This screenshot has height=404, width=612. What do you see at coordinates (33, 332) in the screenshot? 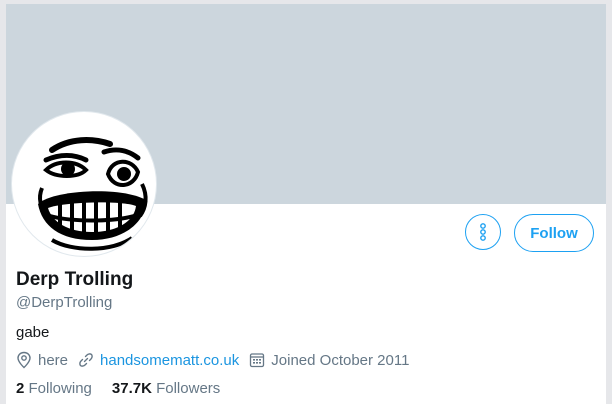
I see `bio: gabe` at bounding box center [33, 332].